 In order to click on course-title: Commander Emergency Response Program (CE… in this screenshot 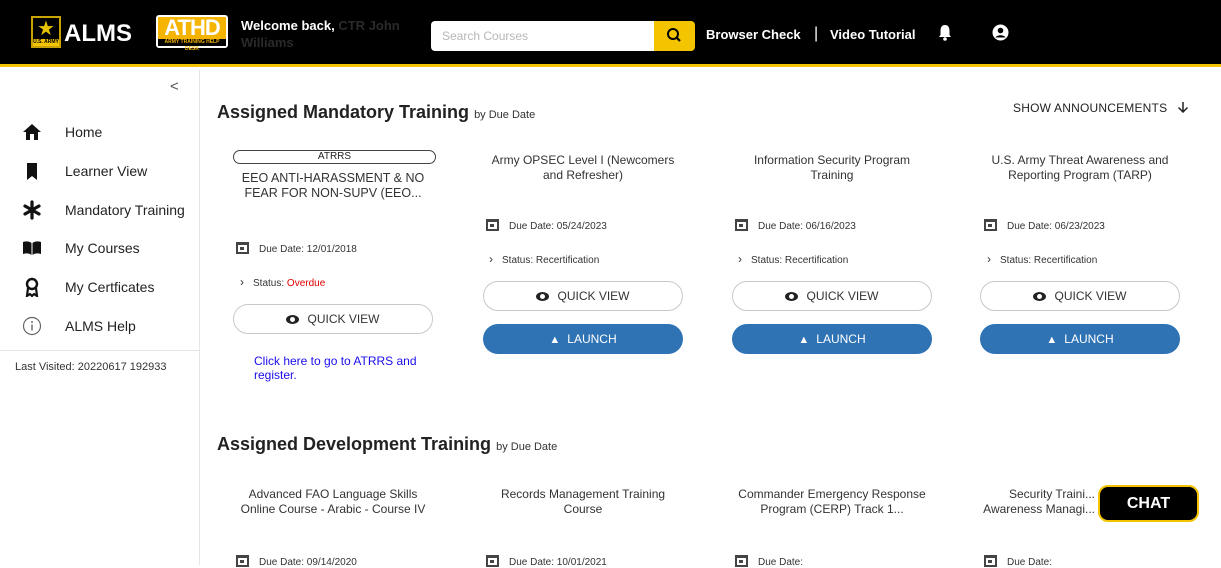, I will do `click(832, 502)`.